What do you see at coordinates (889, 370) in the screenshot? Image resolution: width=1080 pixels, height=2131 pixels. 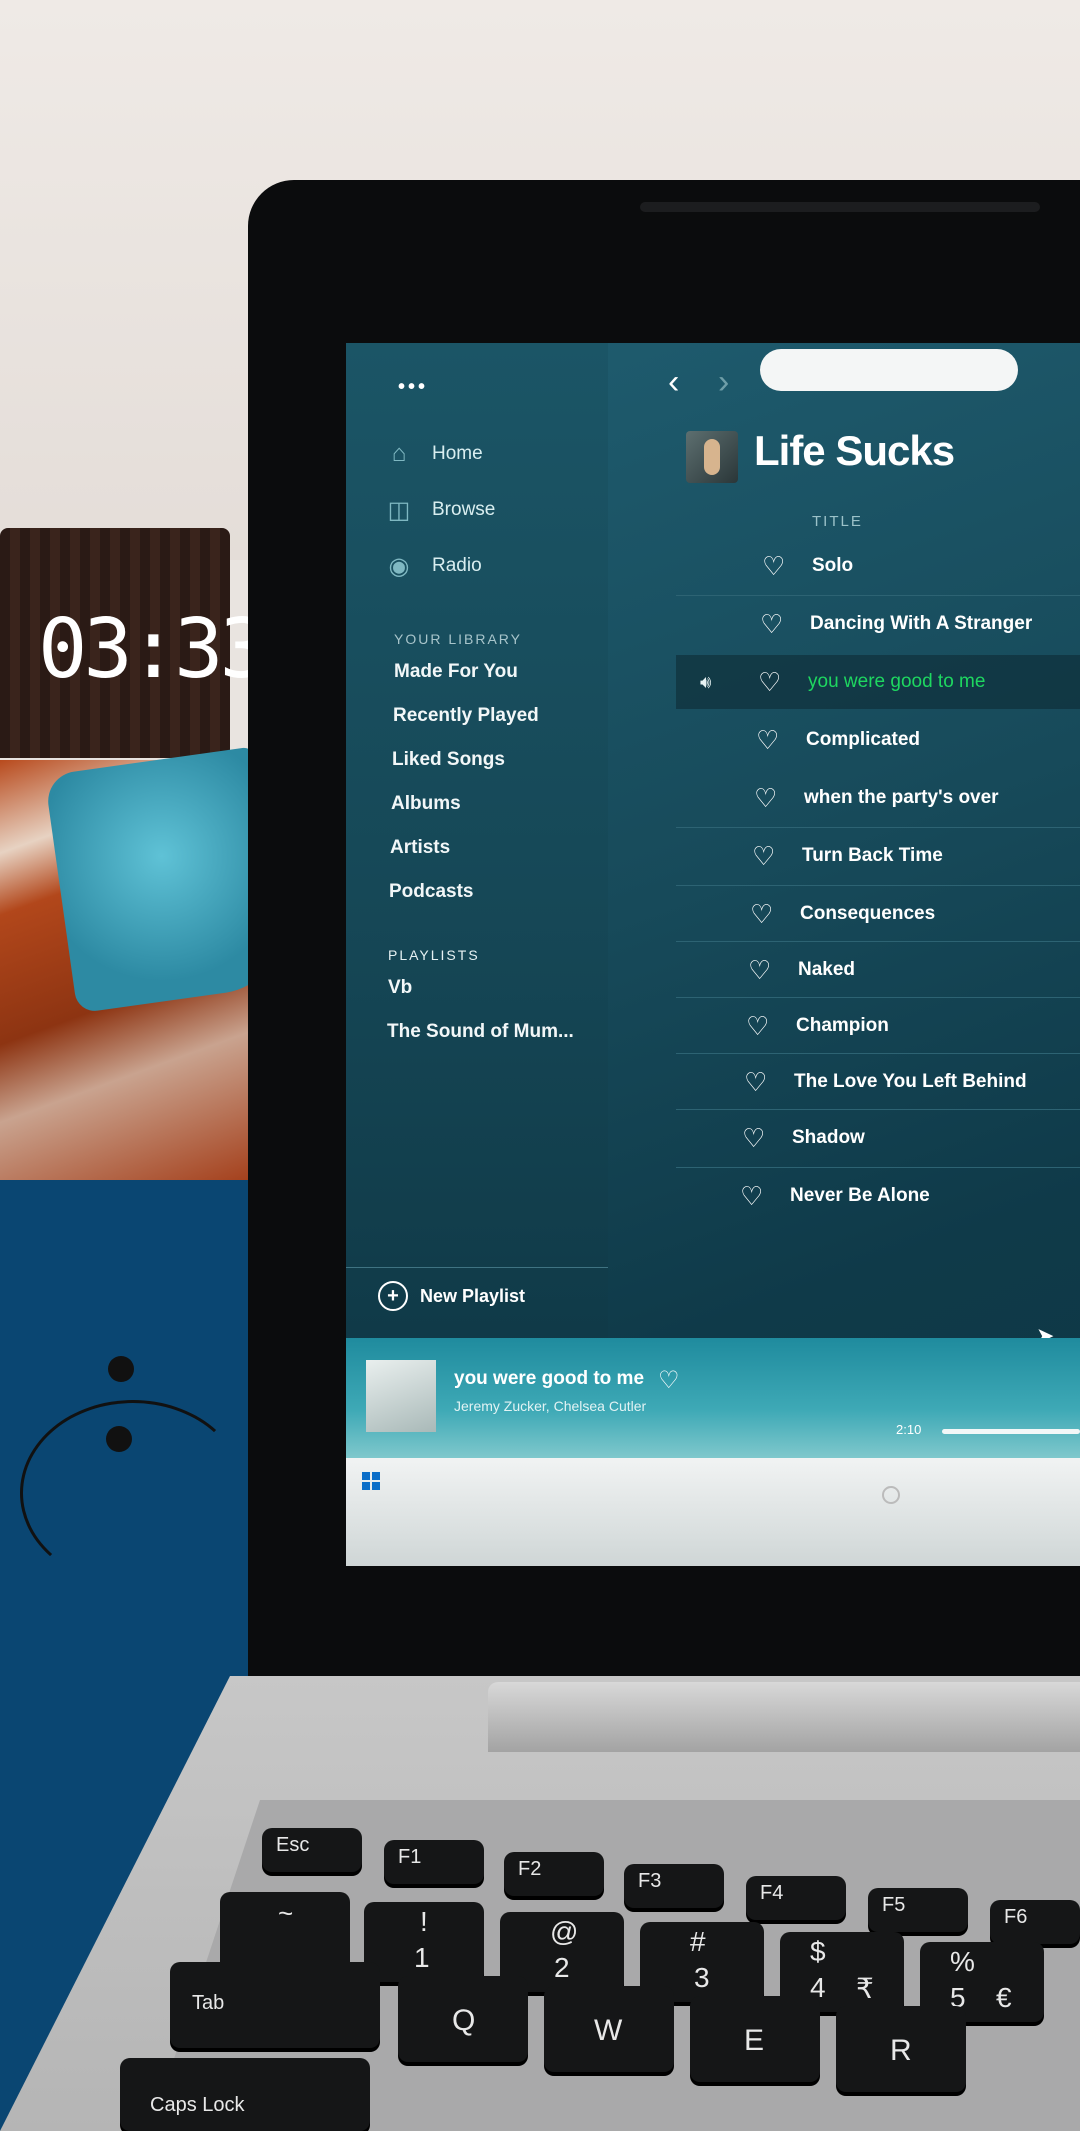 I see `search-input` at bounding box center [889, 370].